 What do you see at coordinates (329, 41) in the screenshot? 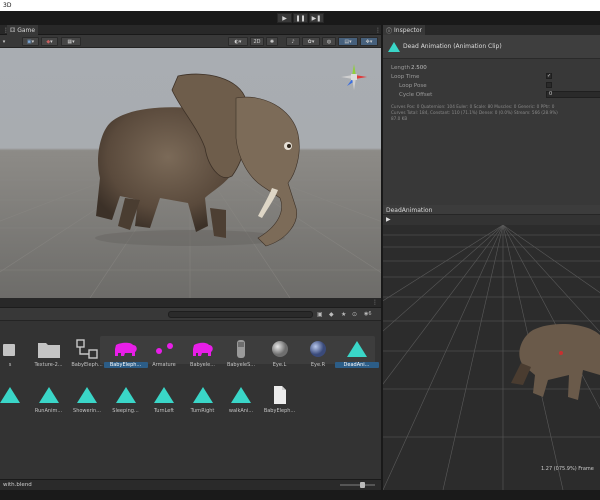
I see `hidden-objects-toggle: ◍` at bounding box center [329, 41].